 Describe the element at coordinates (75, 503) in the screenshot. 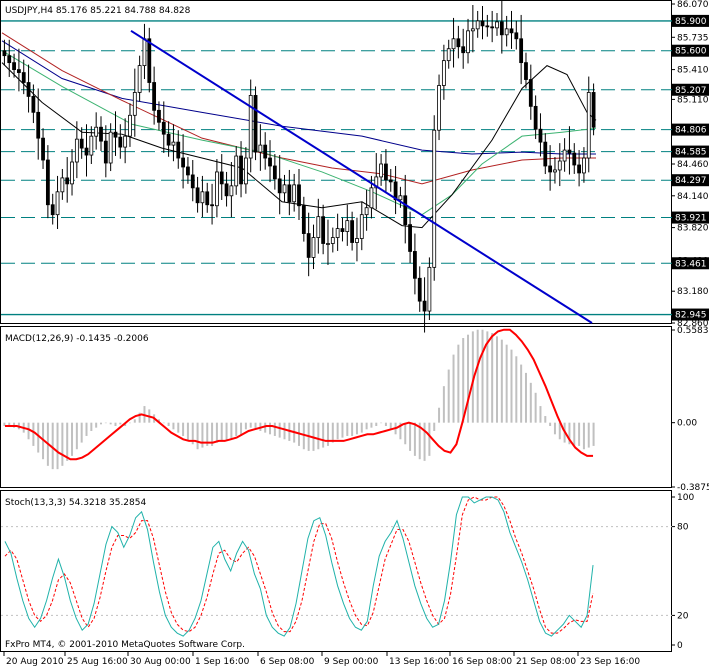

I see `stoch-header: Stoch(13,3,3) 54.3218 35.2854` at that location.